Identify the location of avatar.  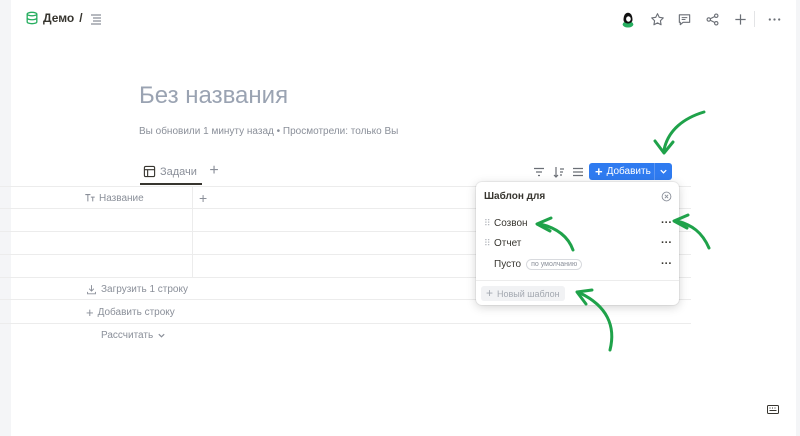
(628, 19).